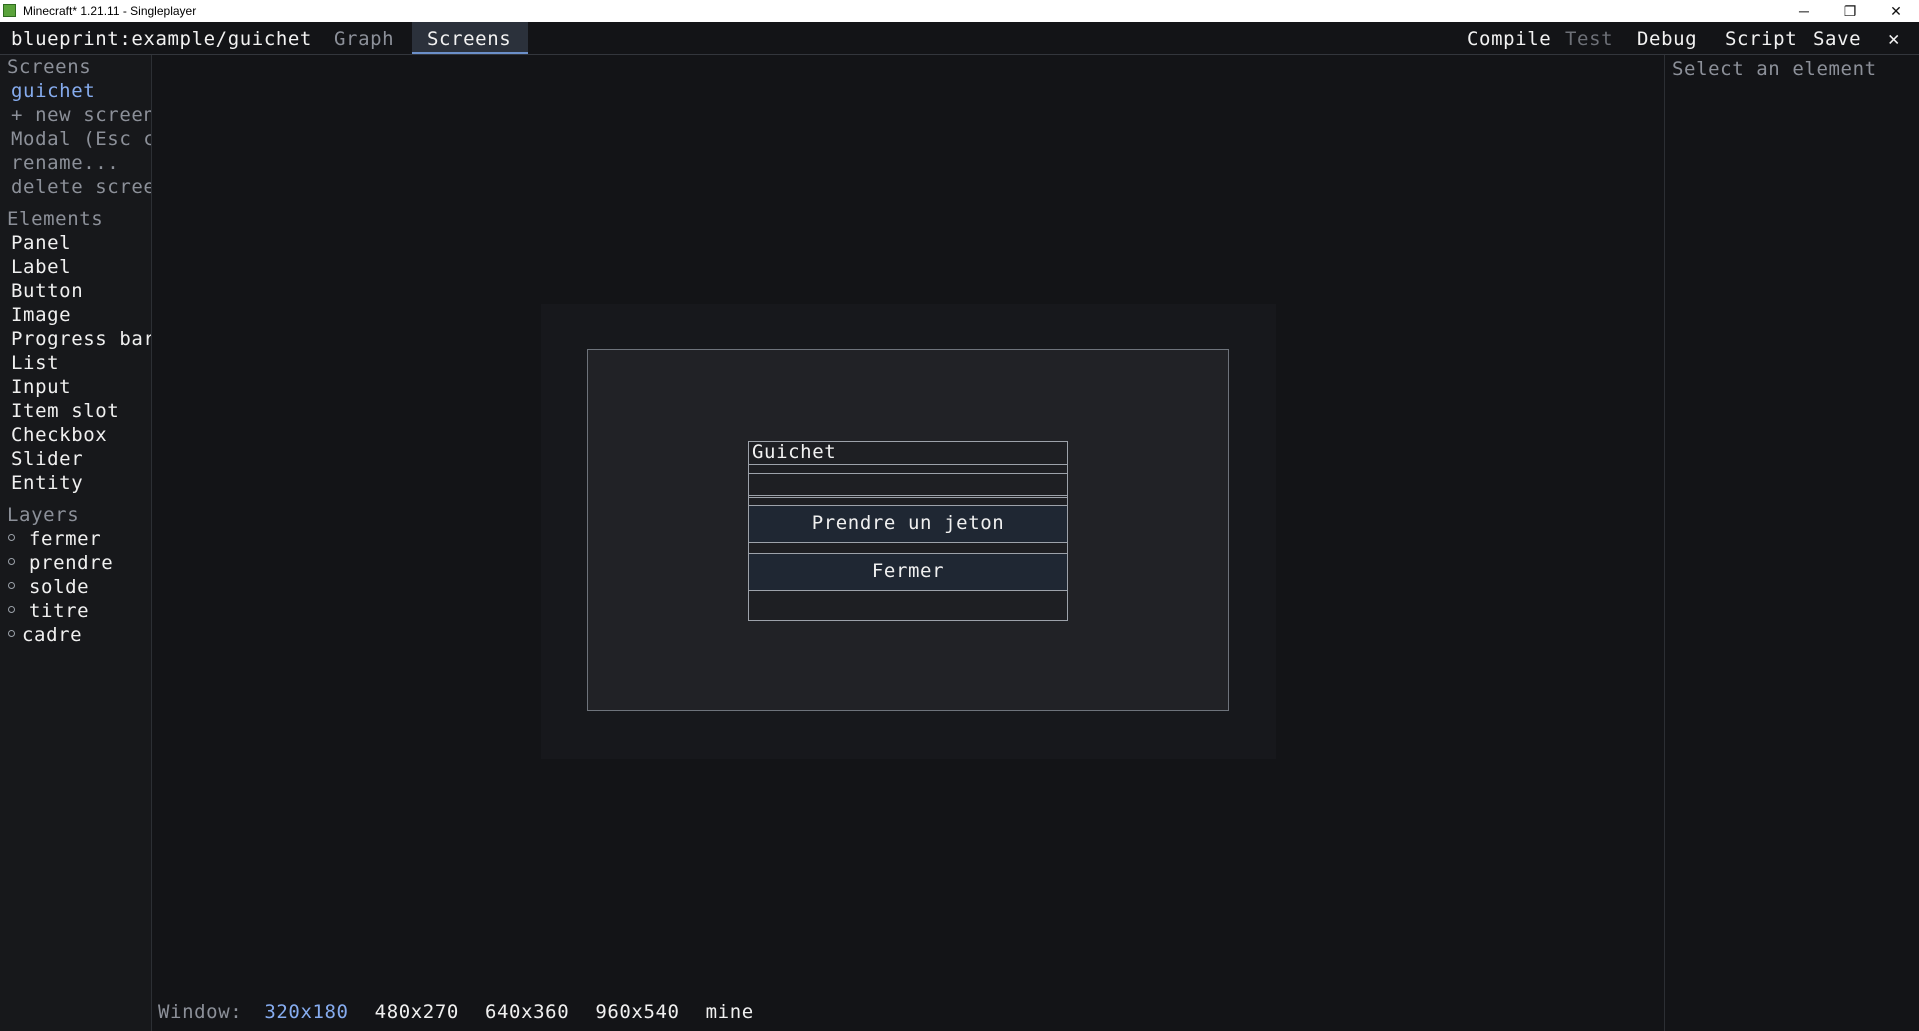  What do you see at coordinates (35, 363) in the screenshot?
I see `element-list: List` at bounding box center [35, 363].